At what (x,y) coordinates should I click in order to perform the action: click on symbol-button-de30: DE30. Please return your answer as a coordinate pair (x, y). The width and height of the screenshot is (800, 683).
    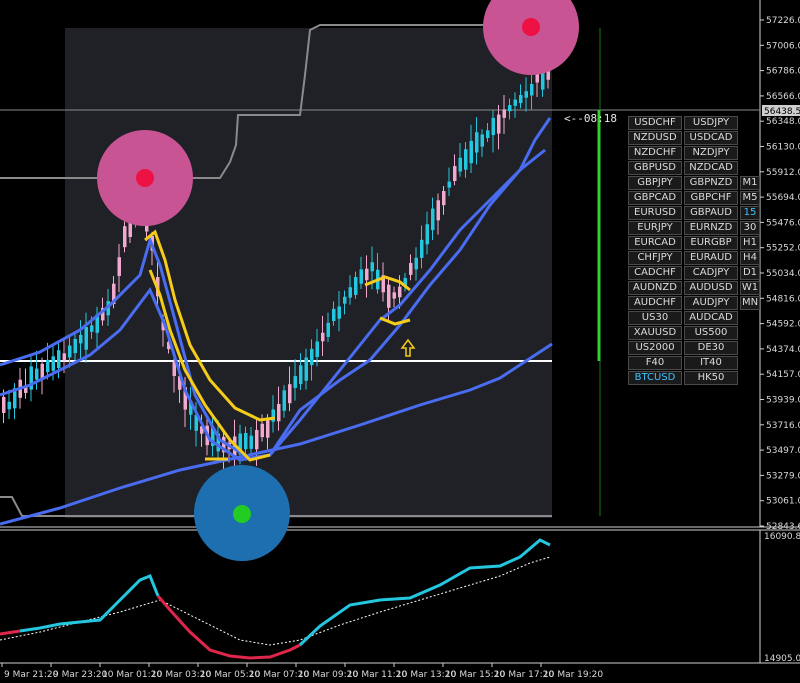
    Looking at the image, I should click on (711, 348).